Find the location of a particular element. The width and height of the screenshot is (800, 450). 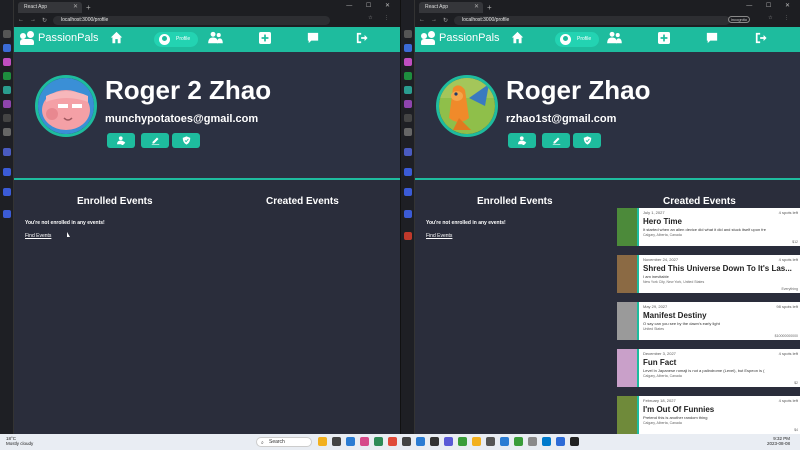

system-tray-clock: 9:32 PM 2023-08-08 is located at coordinates (778, 441).